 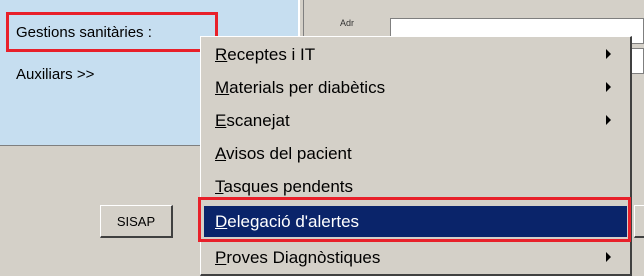 What do you see at coordinates (639, 221) in the screenshot?
I see `partial-right-button` at bounding box center [639, 221].